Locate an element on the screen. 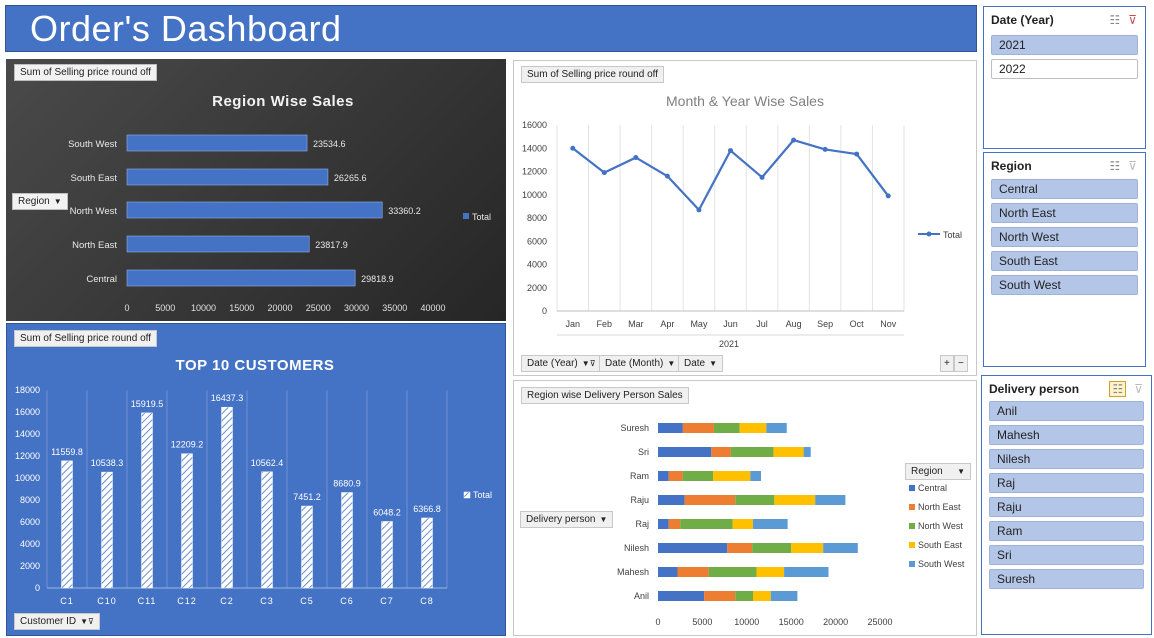 Image resolution: width=1154 pixels, height=638 pixels. slicer-item-mahesh: Mahesh is located at coordinates (1066, 435).